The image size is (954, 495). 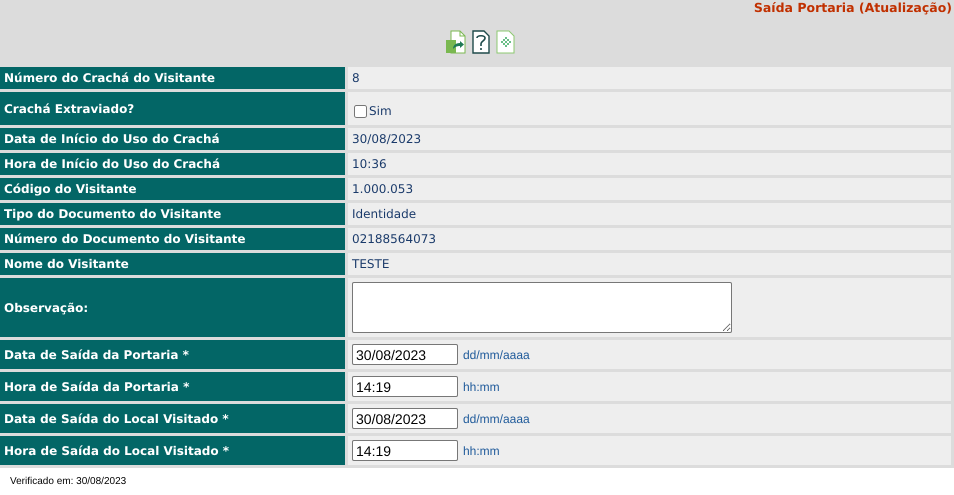 What do you see at coordinates (172, 214) in the screenshot?
I see `field-label: Tipo do Documento do Visitante` at bounding box center [172, 214].